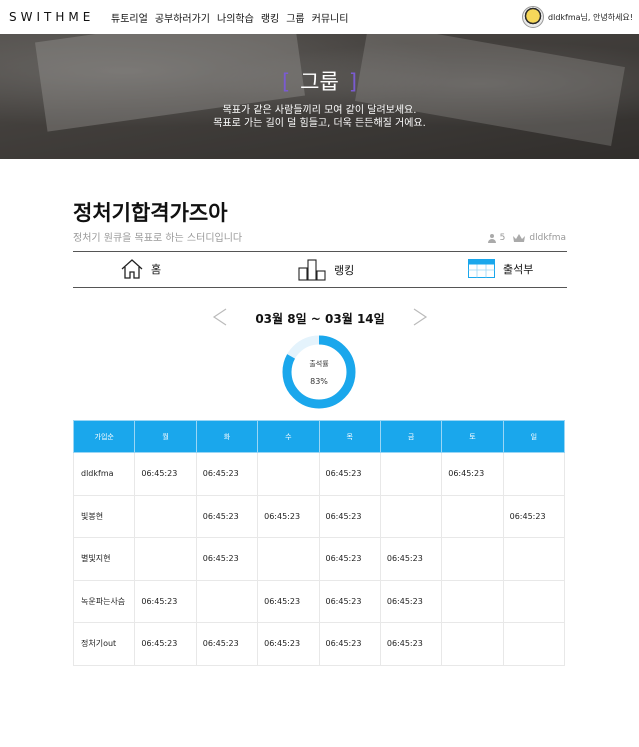 This screenshot has height=747, width=639. I want to click on attendance-rate-label: 출석률, so click(319, 364).